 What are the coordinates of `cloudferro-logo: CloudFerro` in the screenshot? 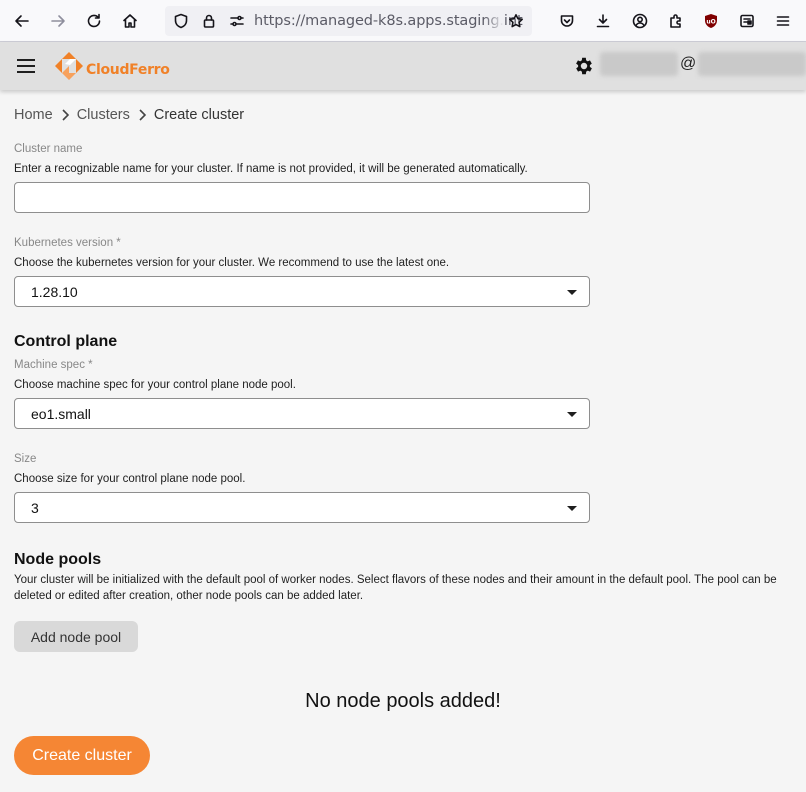 It's located at (112, 66).